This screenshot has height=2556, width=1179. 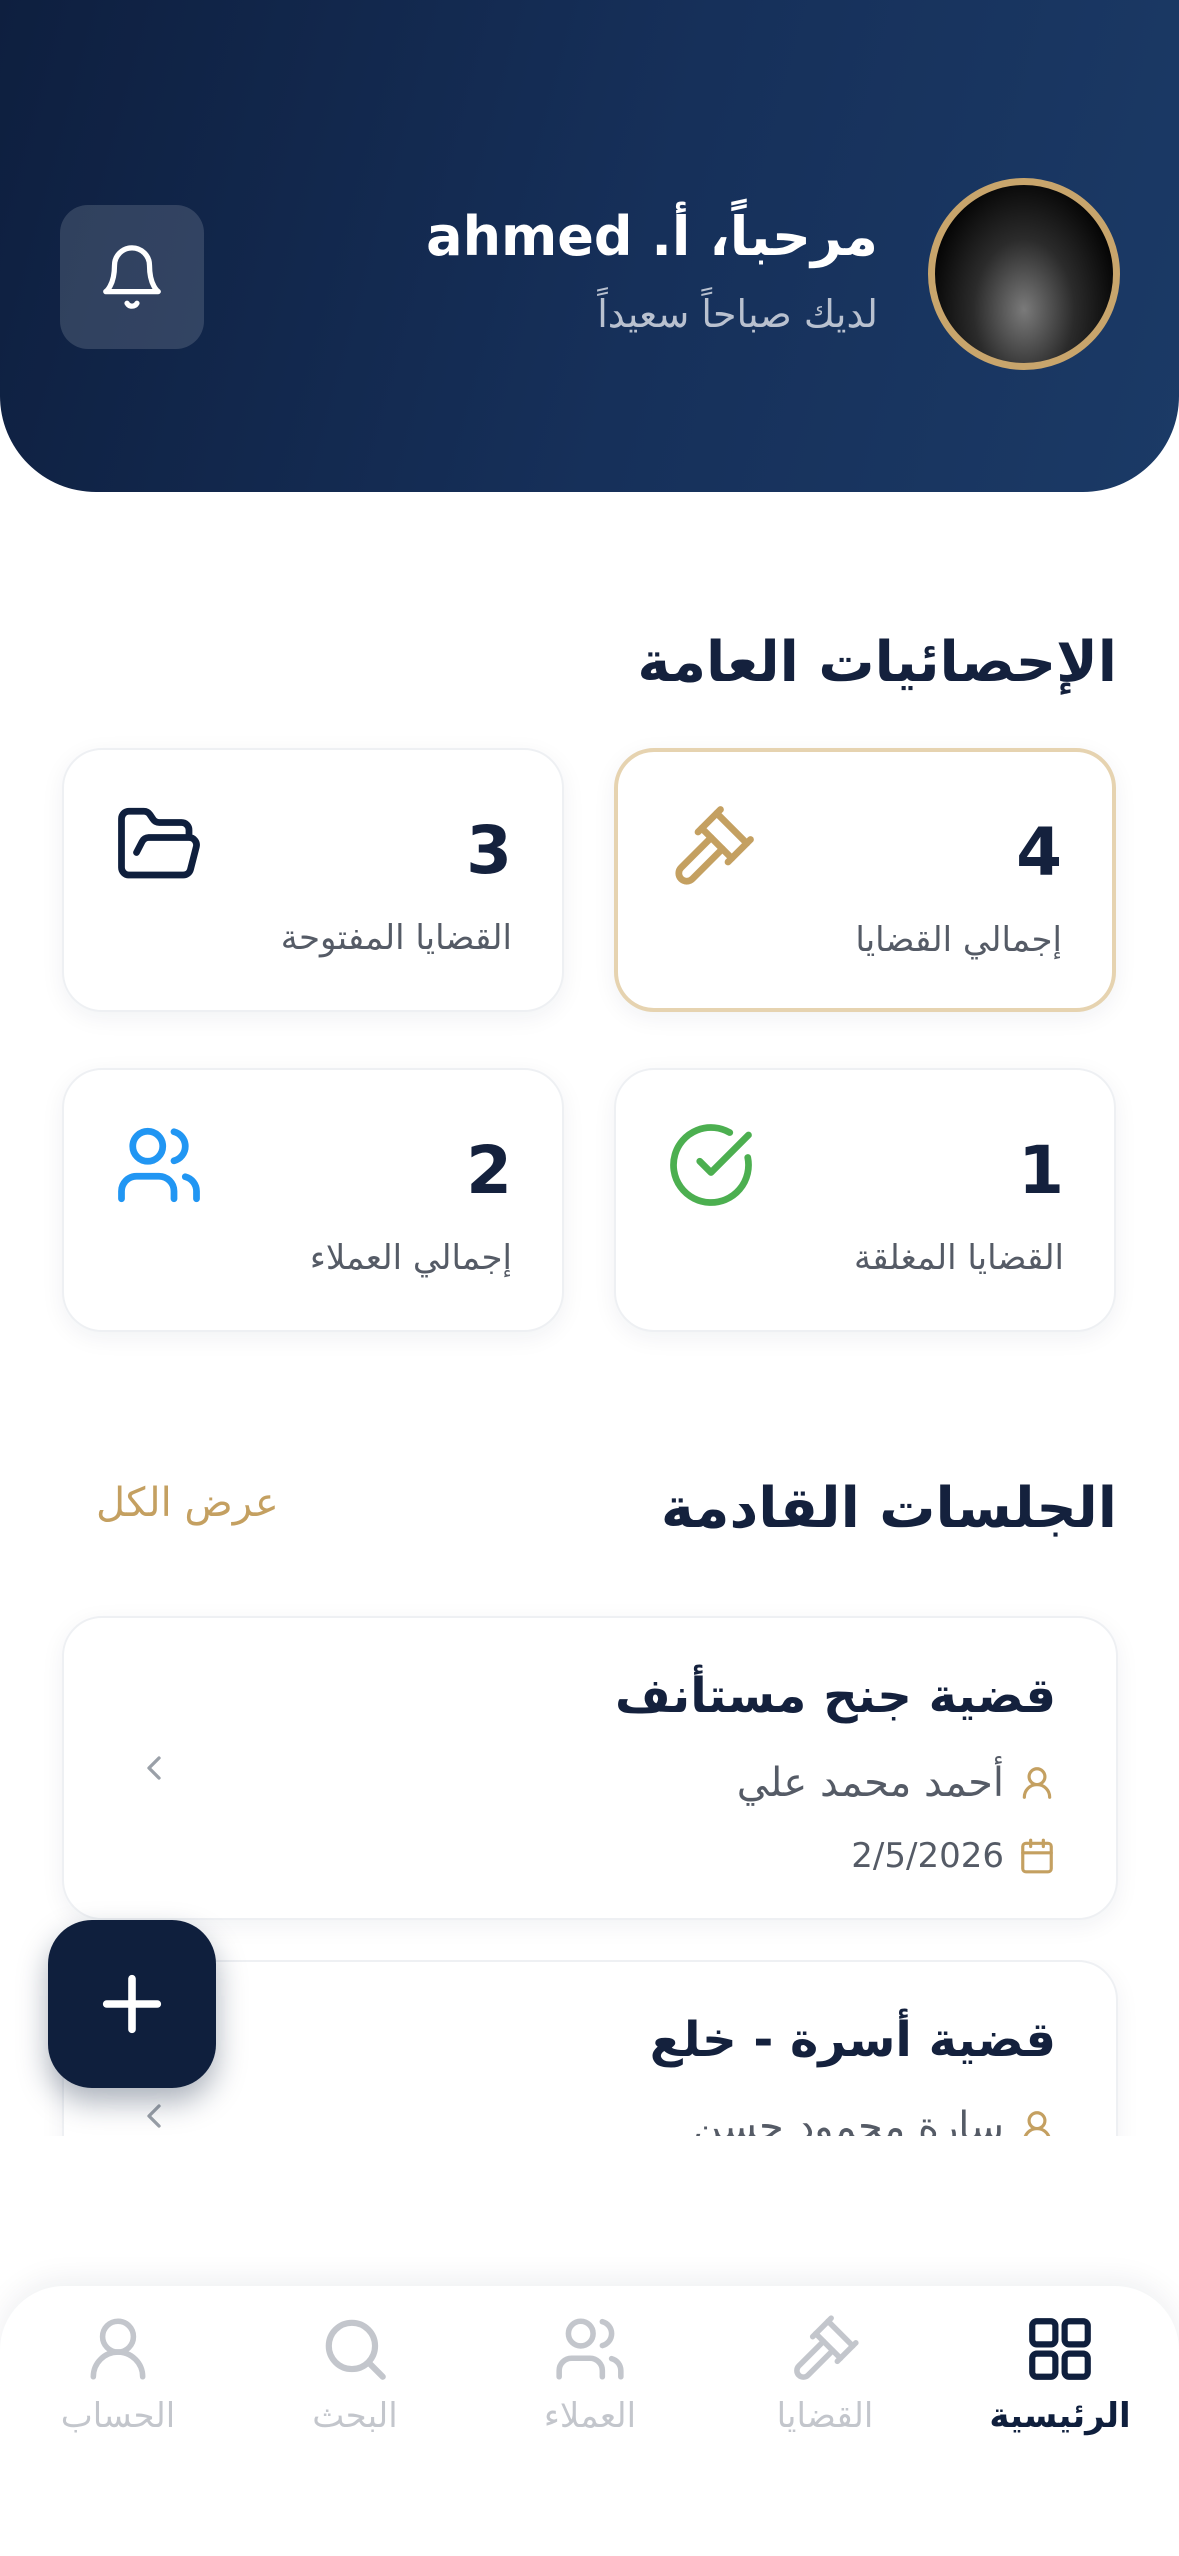 I want to click on stat-label: القضايا المغلقة, so click(x=958, y=1258).